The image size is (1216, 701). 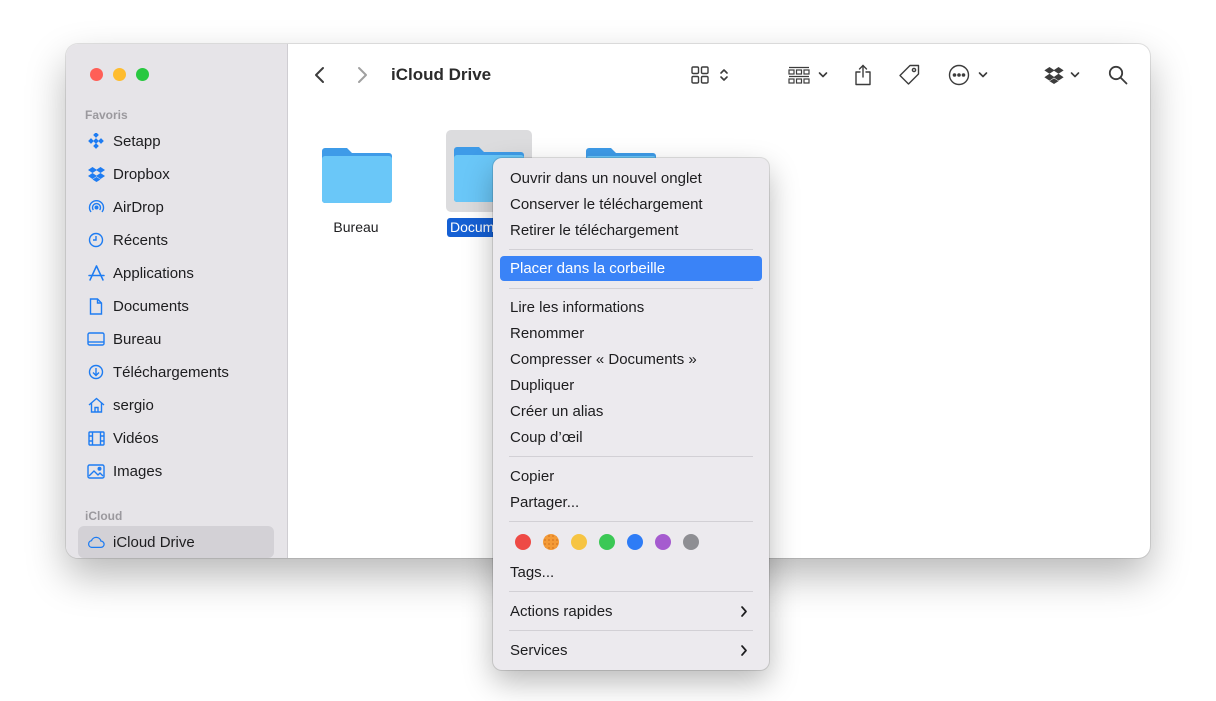 I want to click on more-actions-button, so click(x=968, y=75).